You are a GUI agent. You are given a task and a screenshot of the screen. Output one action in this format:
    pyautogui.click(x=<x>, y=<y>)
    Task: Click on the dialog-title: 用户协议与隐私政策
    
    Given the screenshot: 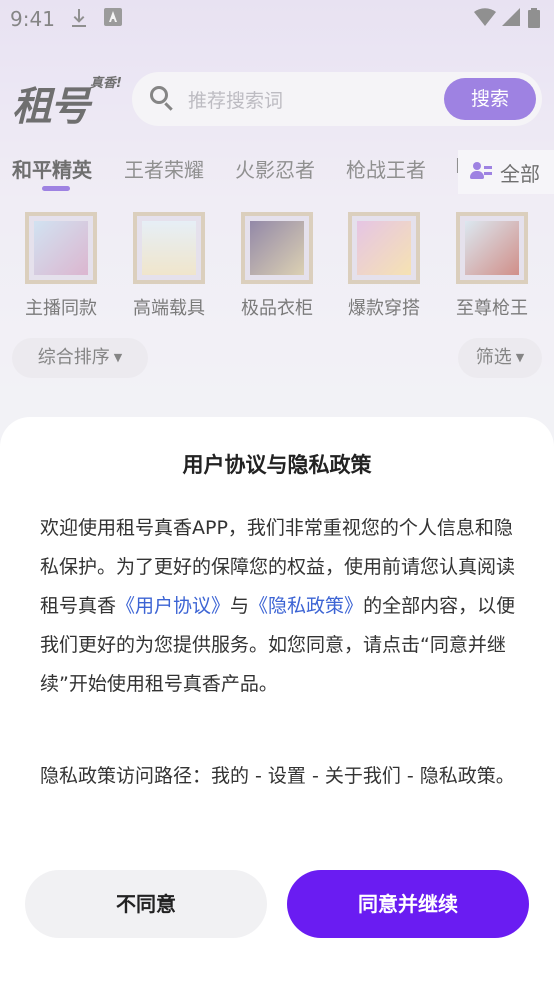 What is the action you would take?
    pyautogui.click(x=277, y=465)
    